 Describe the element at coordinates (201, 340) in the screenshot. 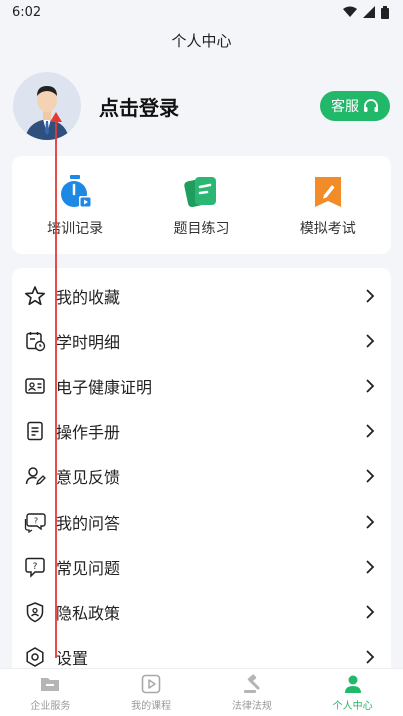

I see `menu-item-study-hours: 学时明细` at that location.